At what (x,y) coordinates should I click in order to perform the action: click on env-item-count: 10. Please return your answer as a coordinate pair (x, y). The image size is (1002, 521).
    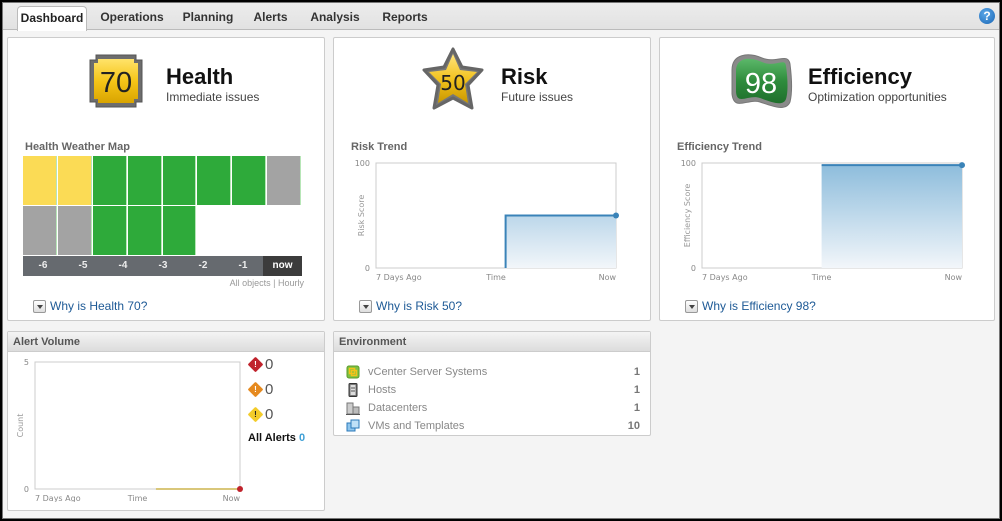
    Looking at the image, I should click on (633, 426).